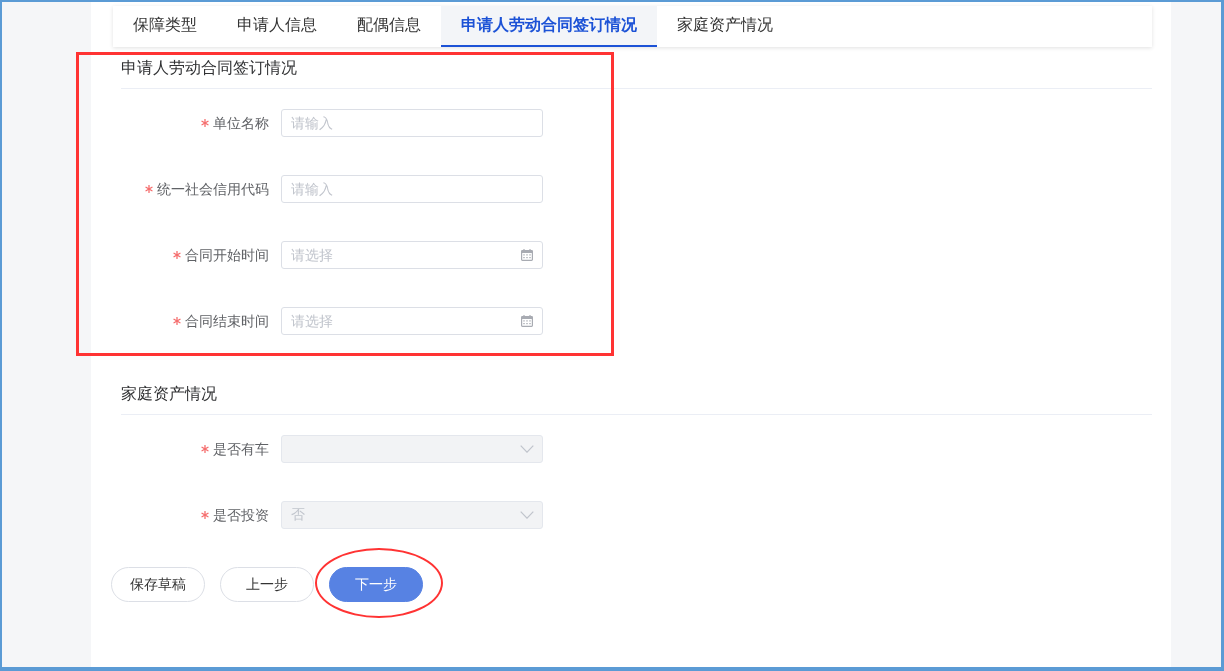 This screenshot has width=1224, height=671. What do you see at coordinates (636, 68) in the screenshot?
I see `section-heading: 申请人劳动合同签订情况` at bounding box center [636, 68].